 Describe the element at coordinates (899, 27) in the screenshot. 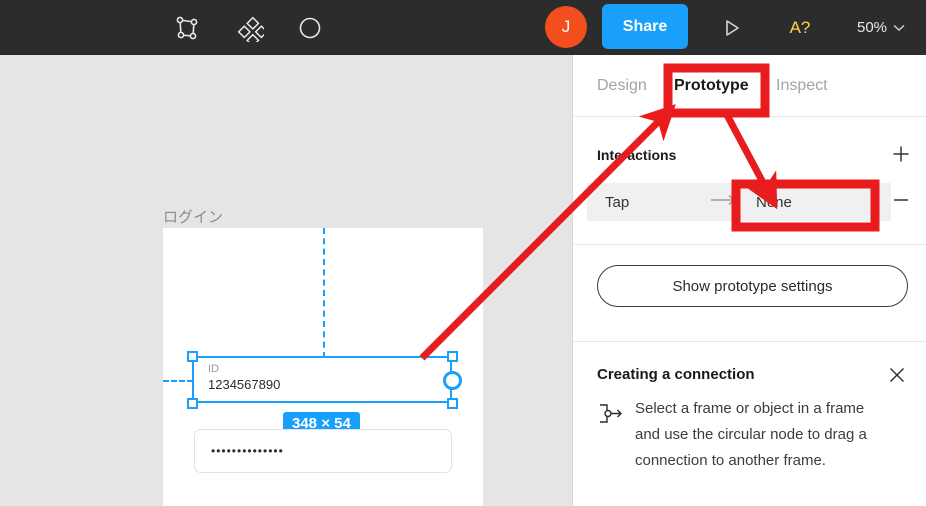

I see `chevron-down-icon` at that location.